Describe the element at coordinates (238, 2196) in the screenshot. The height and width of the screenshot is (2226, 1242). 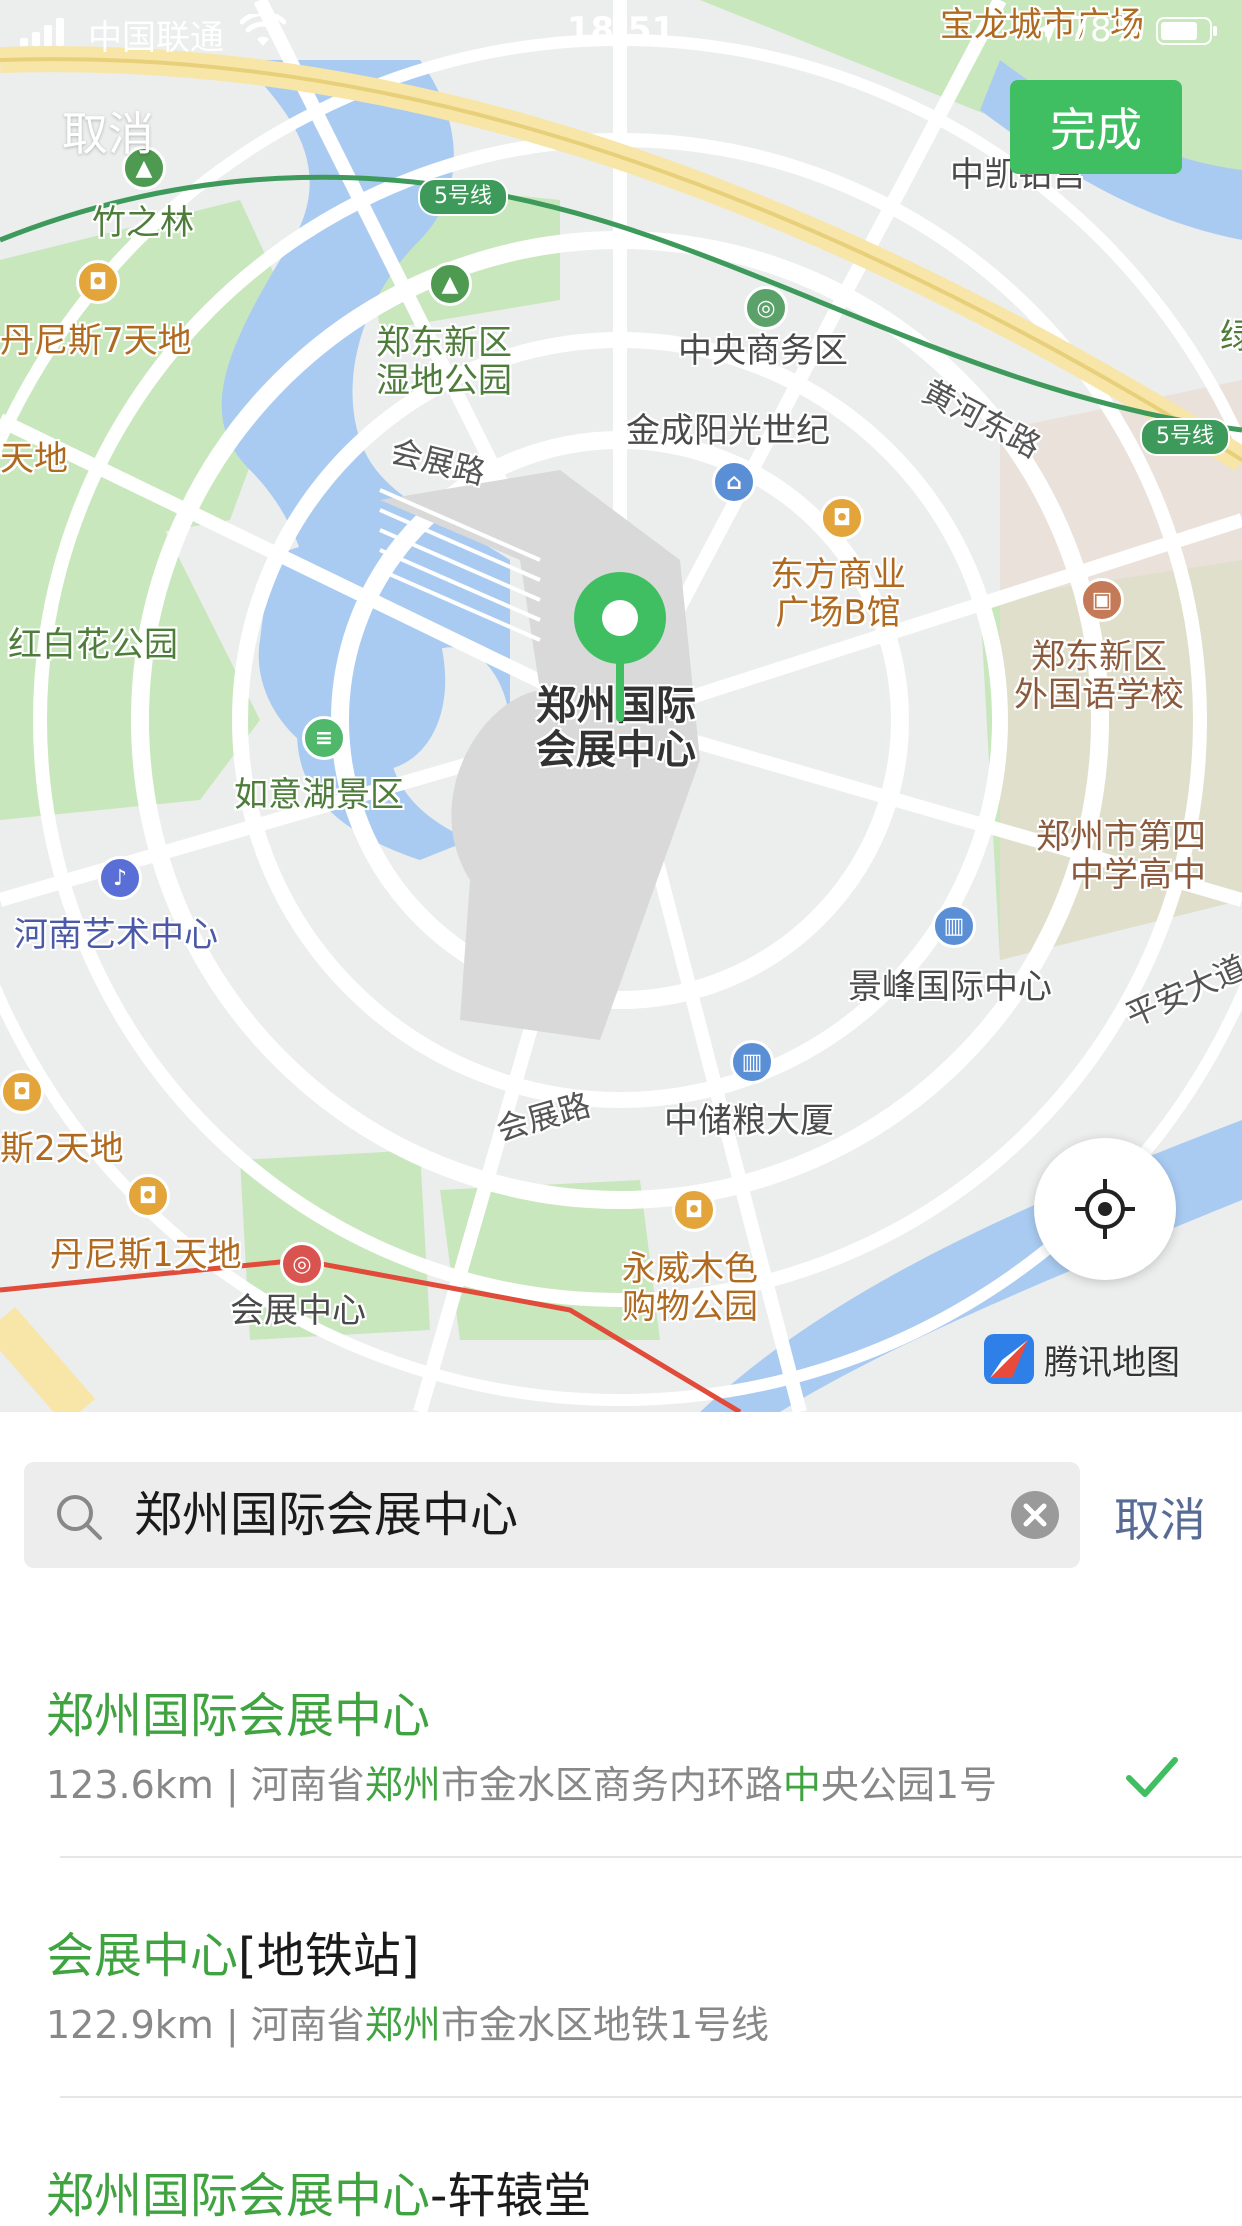
I see `result-title-highlight: 郑州国际会展中心` at that location.